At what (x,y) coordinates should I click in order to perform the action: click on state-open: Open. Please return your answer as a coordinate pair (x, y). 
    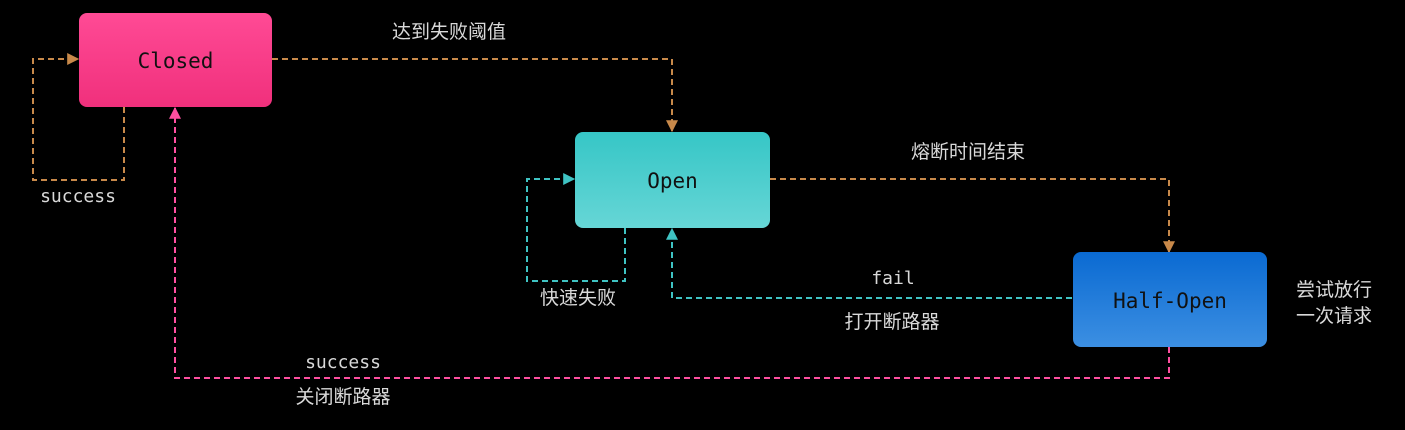
    Looking at the image, I should click on (672, 180).